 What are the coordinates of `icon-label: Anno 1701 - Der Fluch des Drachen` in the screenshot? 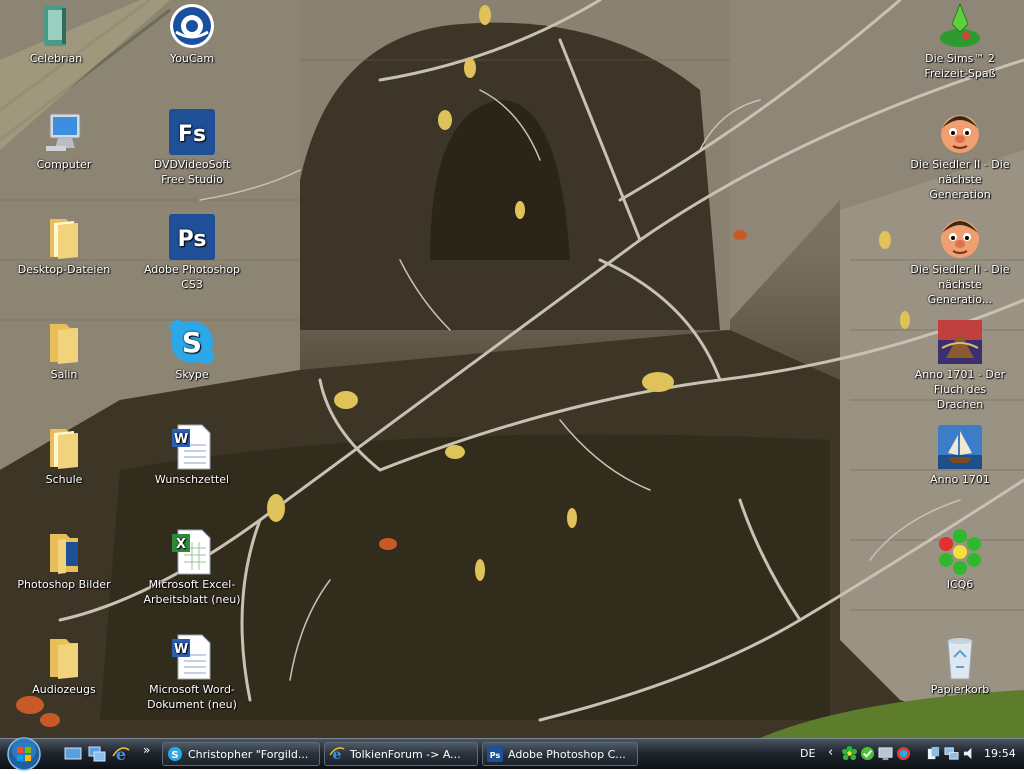 It's located at (960, 389).